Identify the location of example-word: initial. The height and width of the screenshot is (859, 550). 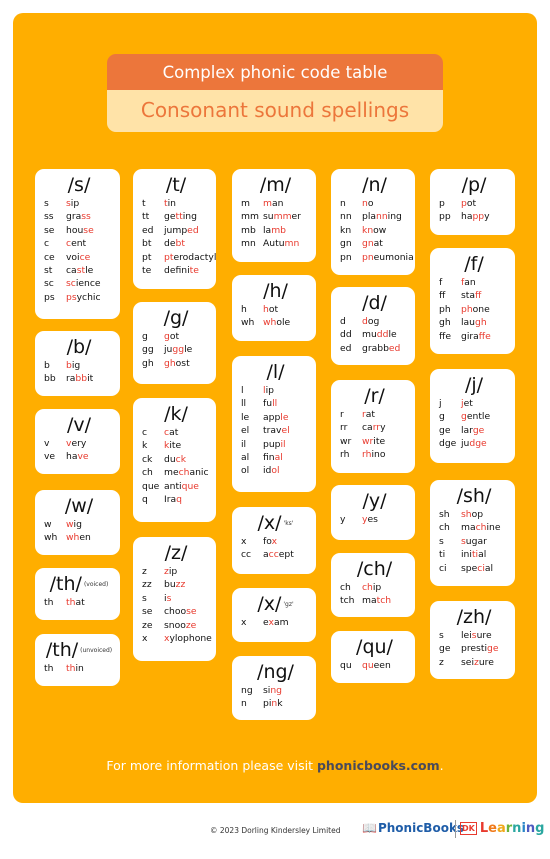
(473, 554).